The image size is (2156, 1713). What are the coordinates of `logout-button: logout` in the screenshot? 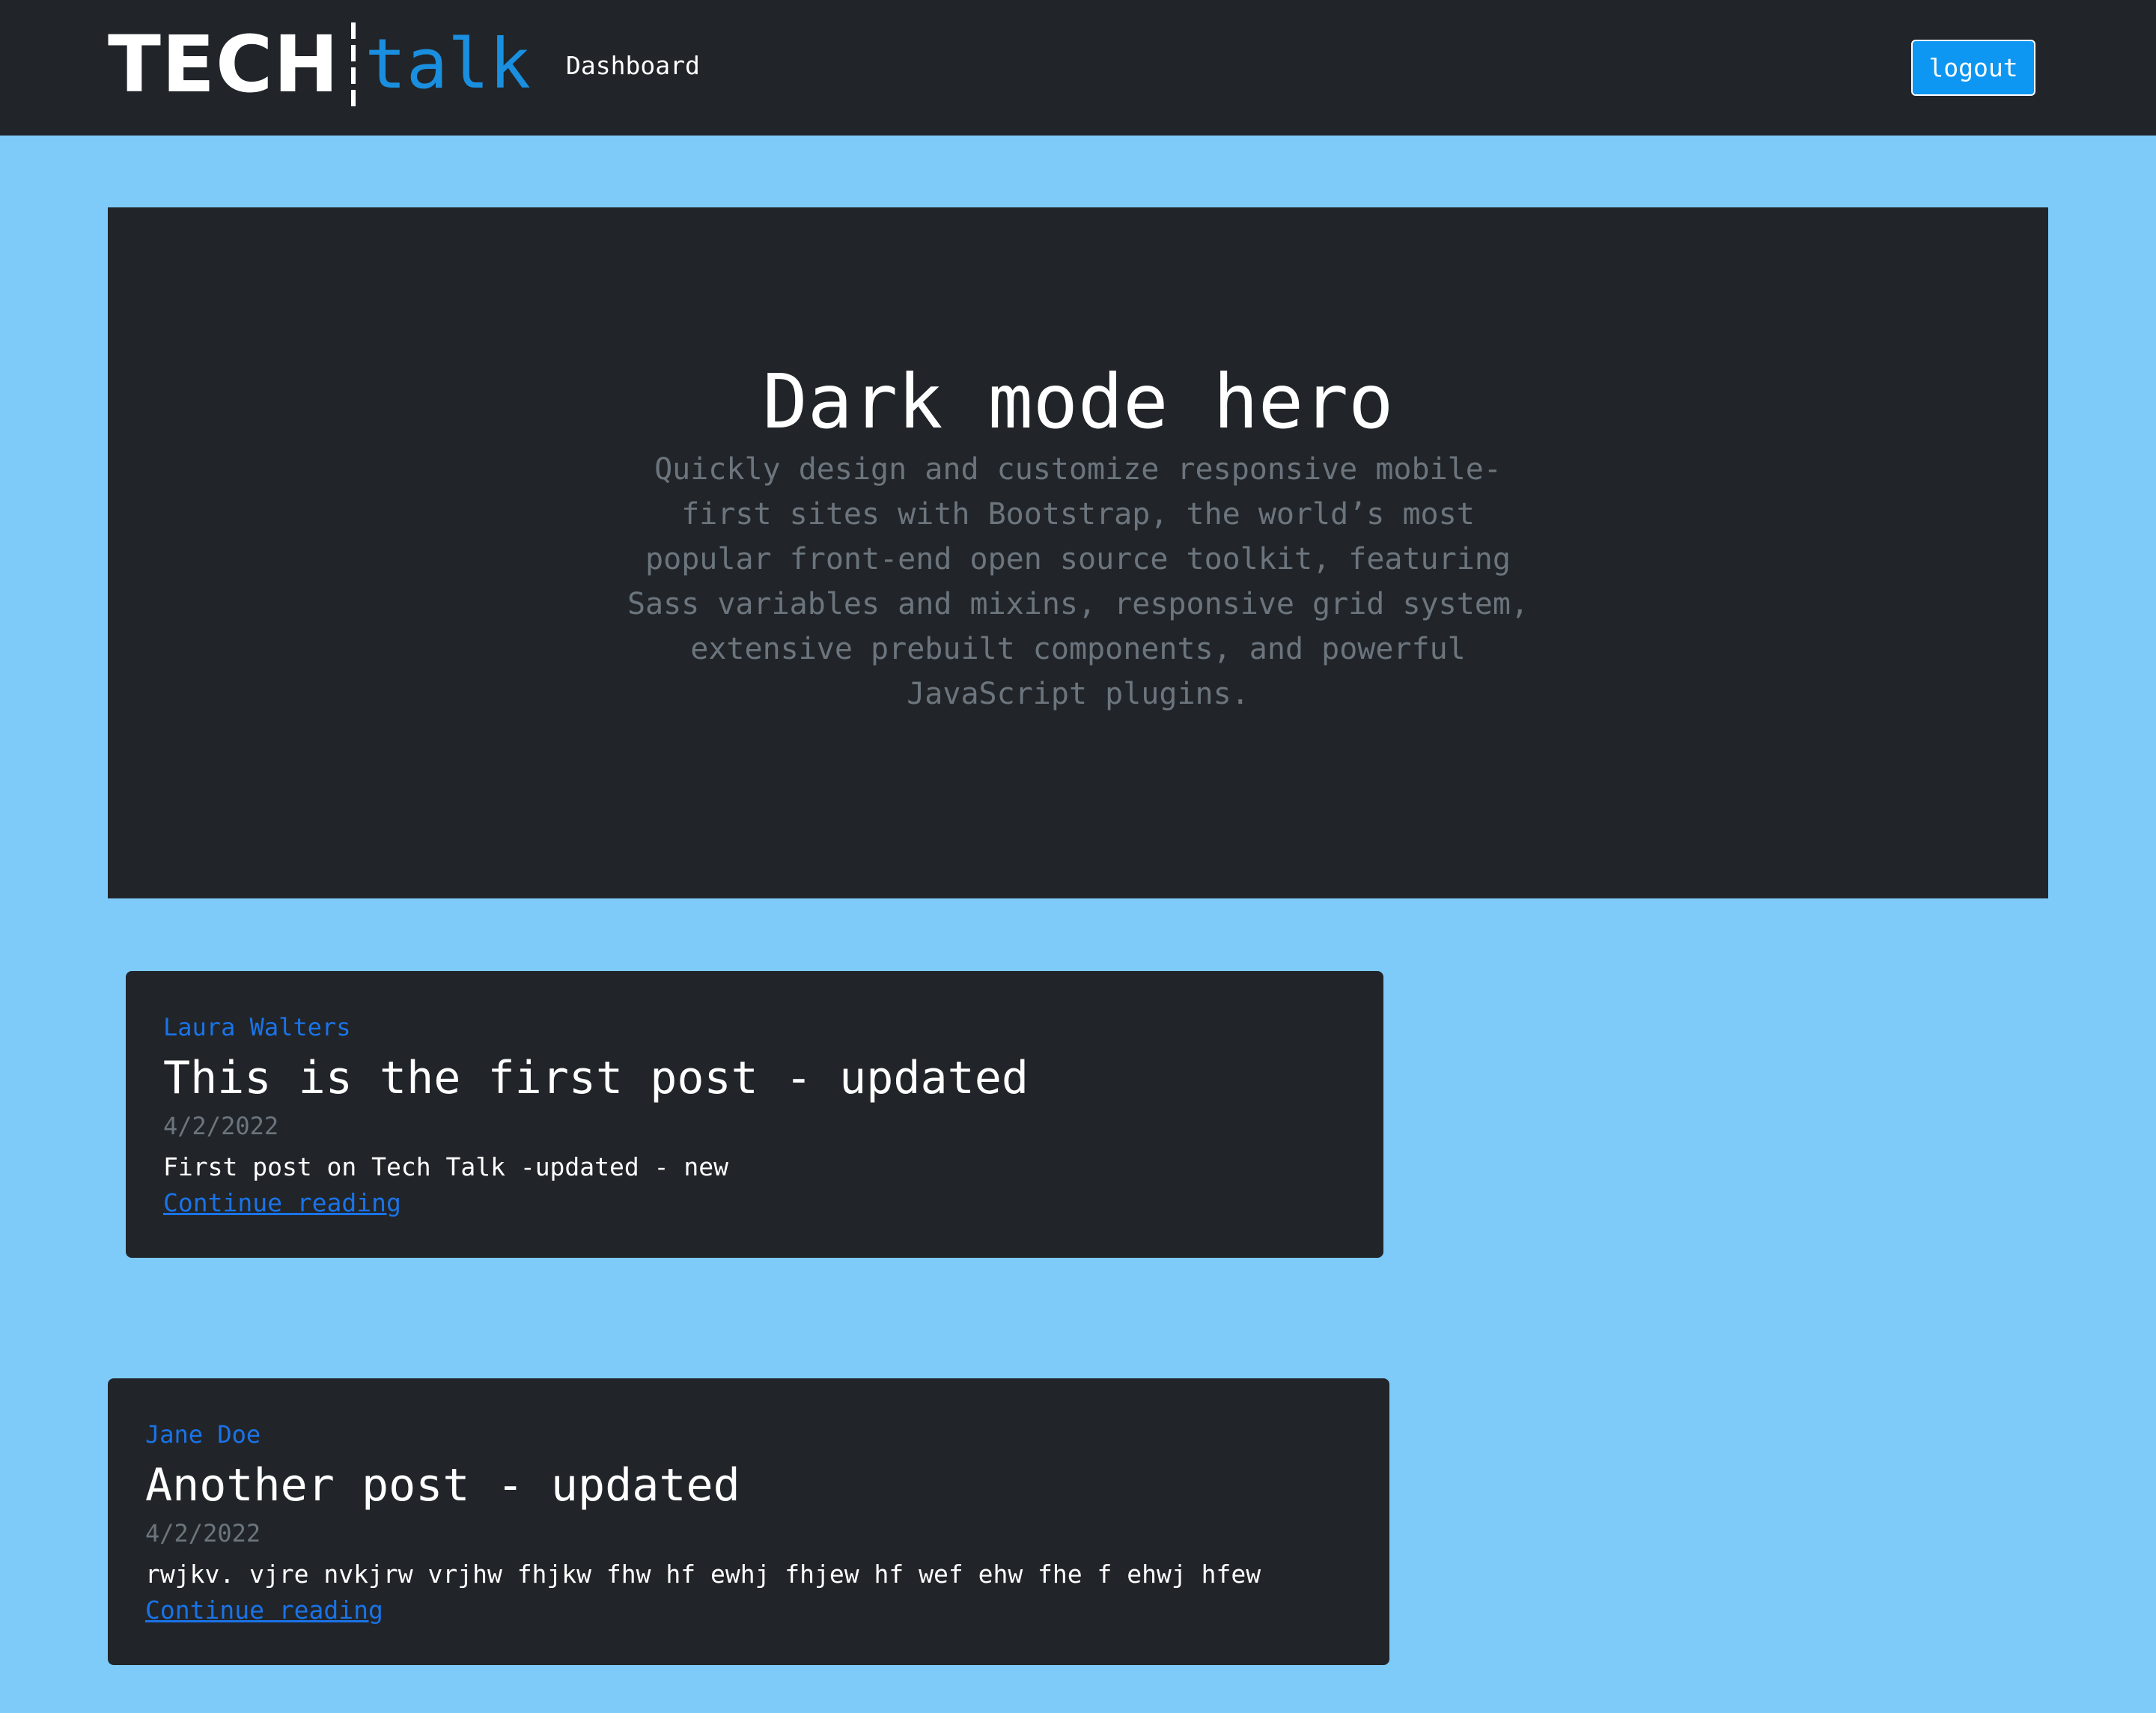 It's located at (1973, 68).